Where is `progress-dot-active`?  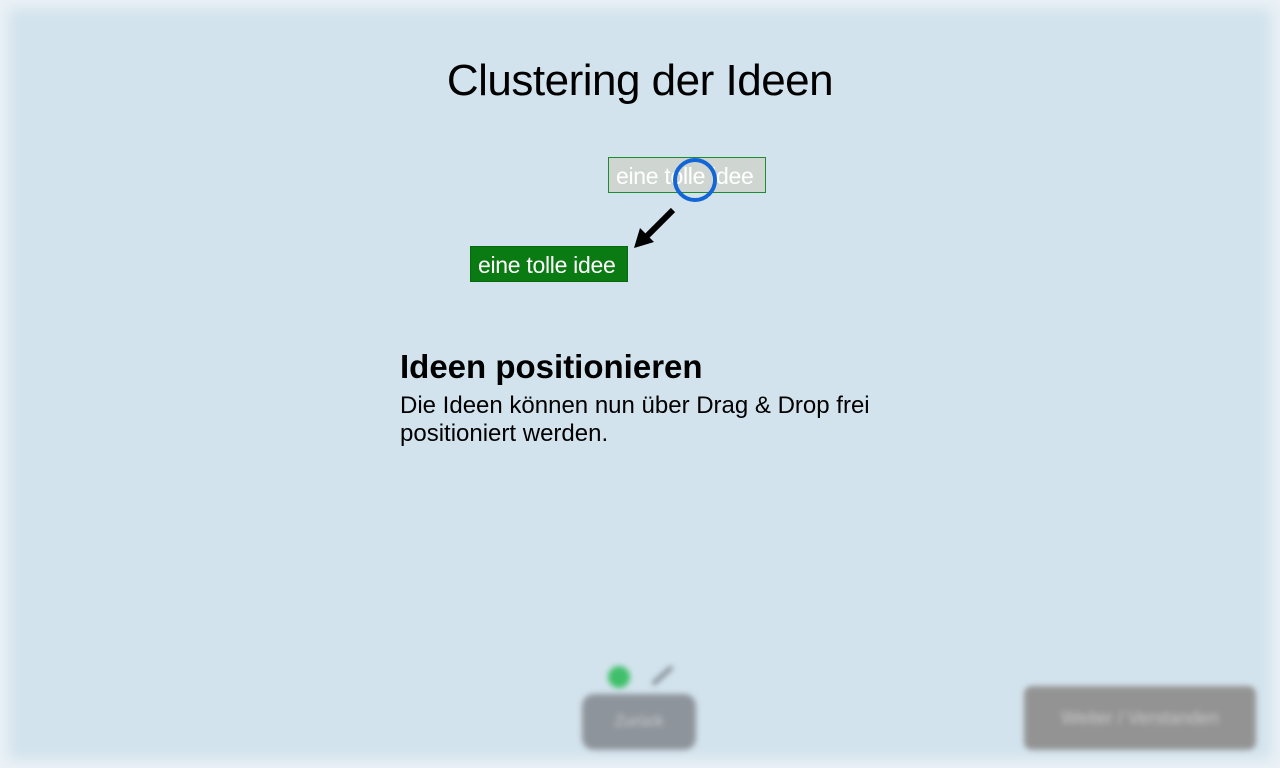
progress-dot-active is located at coordinates (619, 677).